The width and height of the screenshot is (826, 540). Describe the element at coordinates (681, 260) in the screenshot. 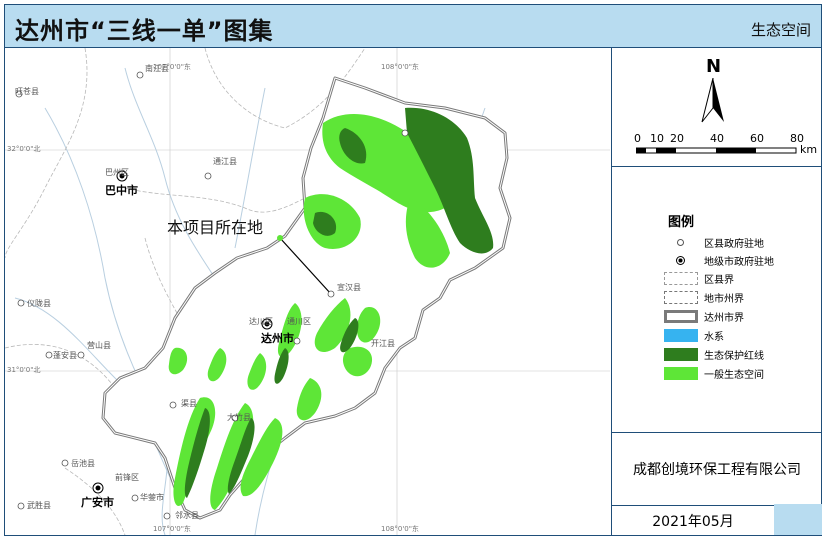

I see `city-seat-icon` at that location.